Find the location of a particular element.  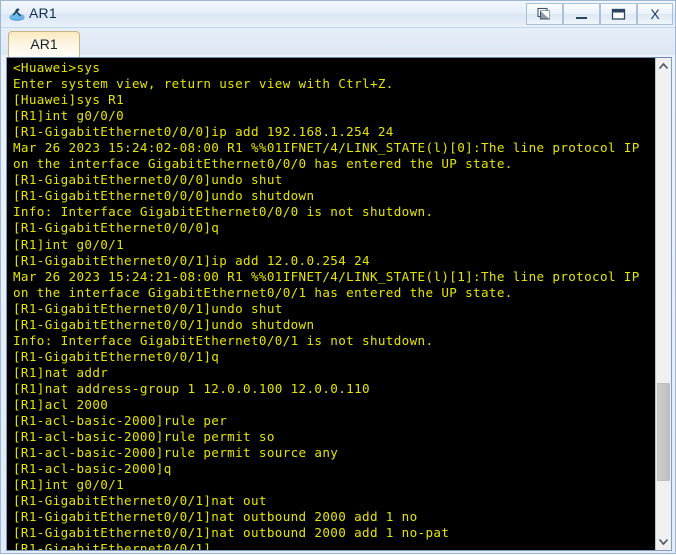

restore-window-button is located at coordinates (544, 14).